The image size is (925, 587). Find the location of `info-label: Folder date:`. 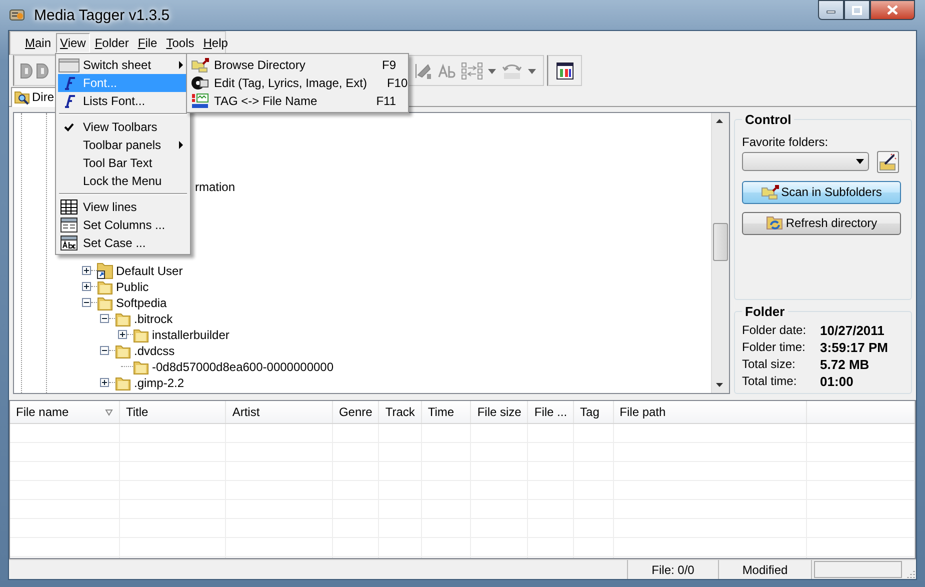

info-label: Folder date: is located at coordinates (774, 330).